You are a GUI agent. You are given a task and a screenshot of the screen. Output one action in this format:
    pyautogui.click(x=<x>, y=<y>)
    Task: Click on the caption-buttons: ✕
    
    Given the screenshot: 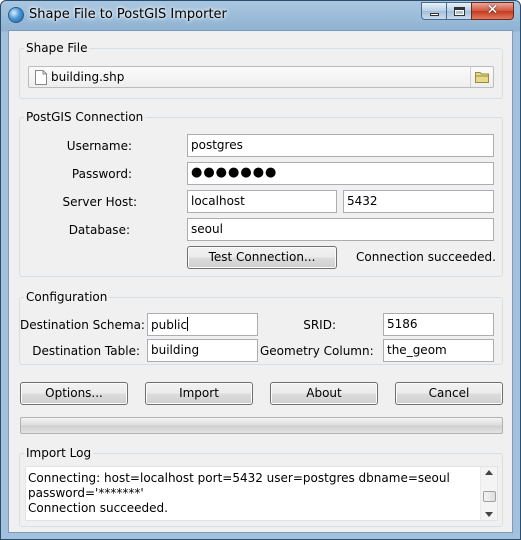 What is the action you would take?
    pyautogui.click(x=467, y=11)
    